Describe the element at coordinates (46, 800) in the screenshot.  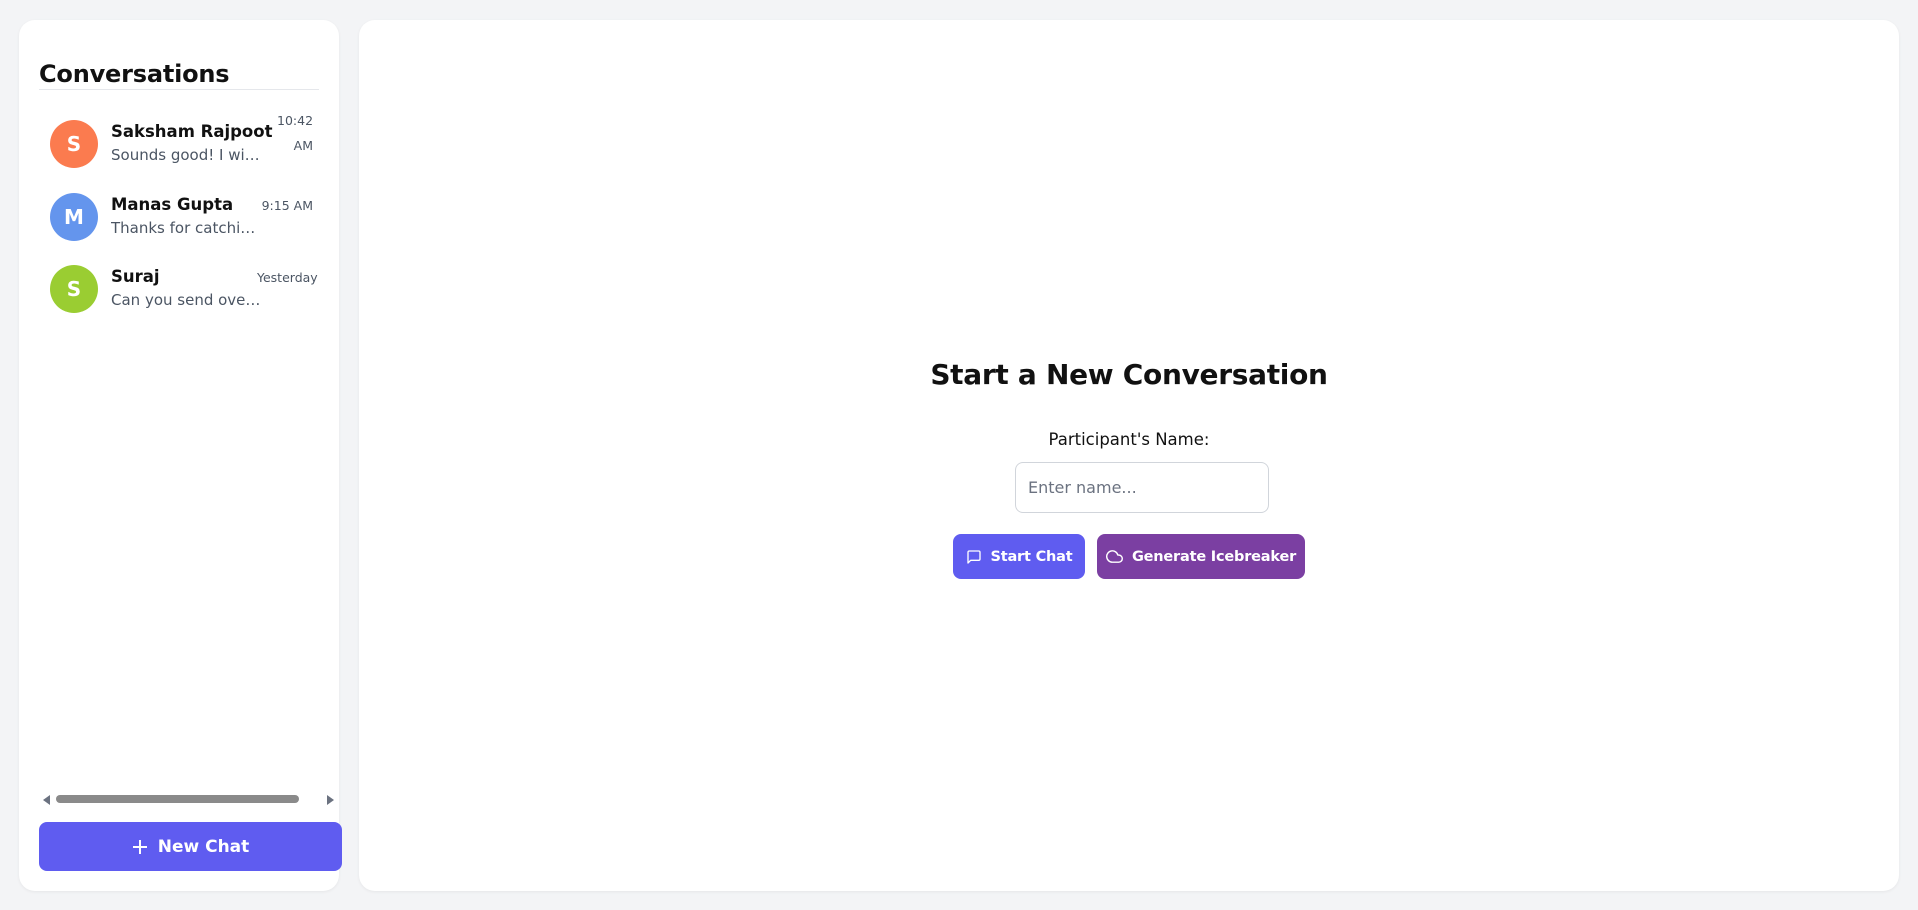
I see `arrow-left-icon` at that location.